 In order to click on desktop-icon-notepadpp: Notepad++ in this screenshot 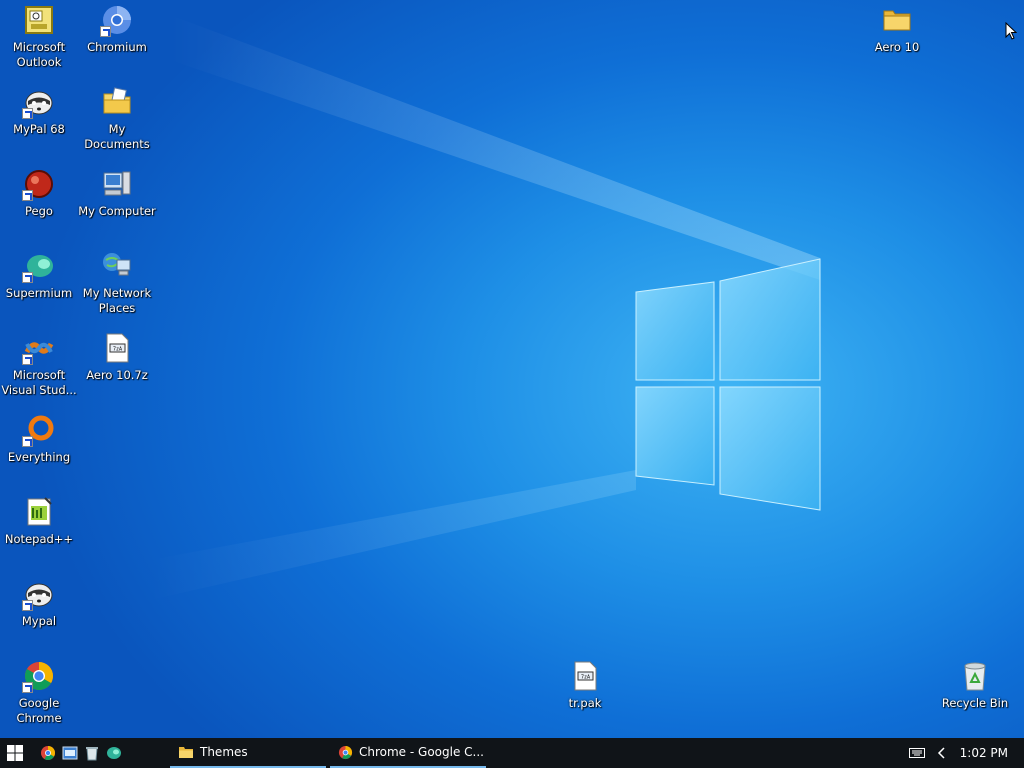, I will do `click(39, 520)`.